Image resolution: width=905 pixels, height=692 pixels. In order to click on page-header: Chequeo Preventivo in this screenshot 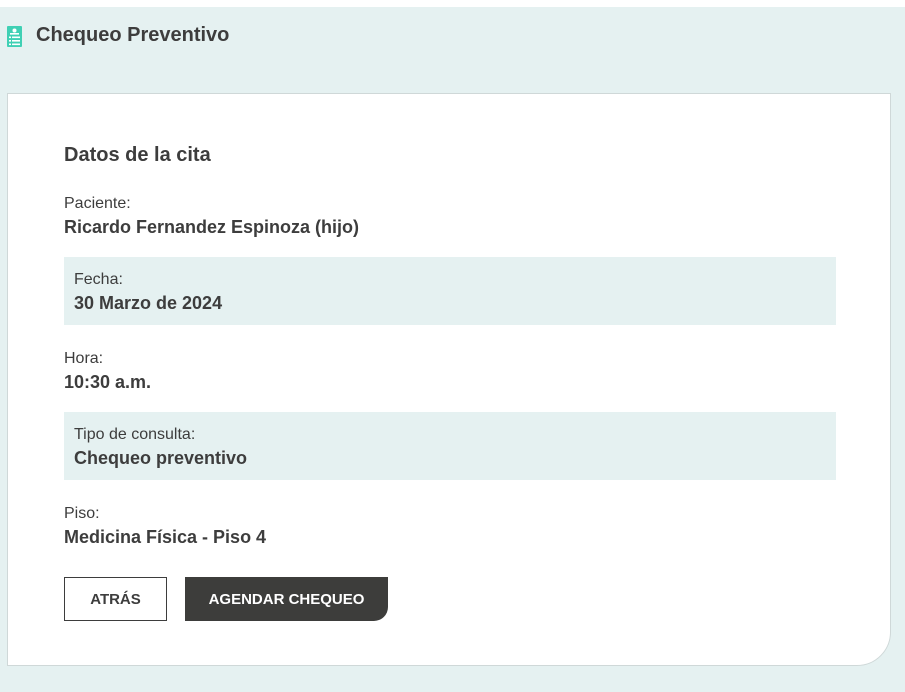, I will do `click(452, 37)`.